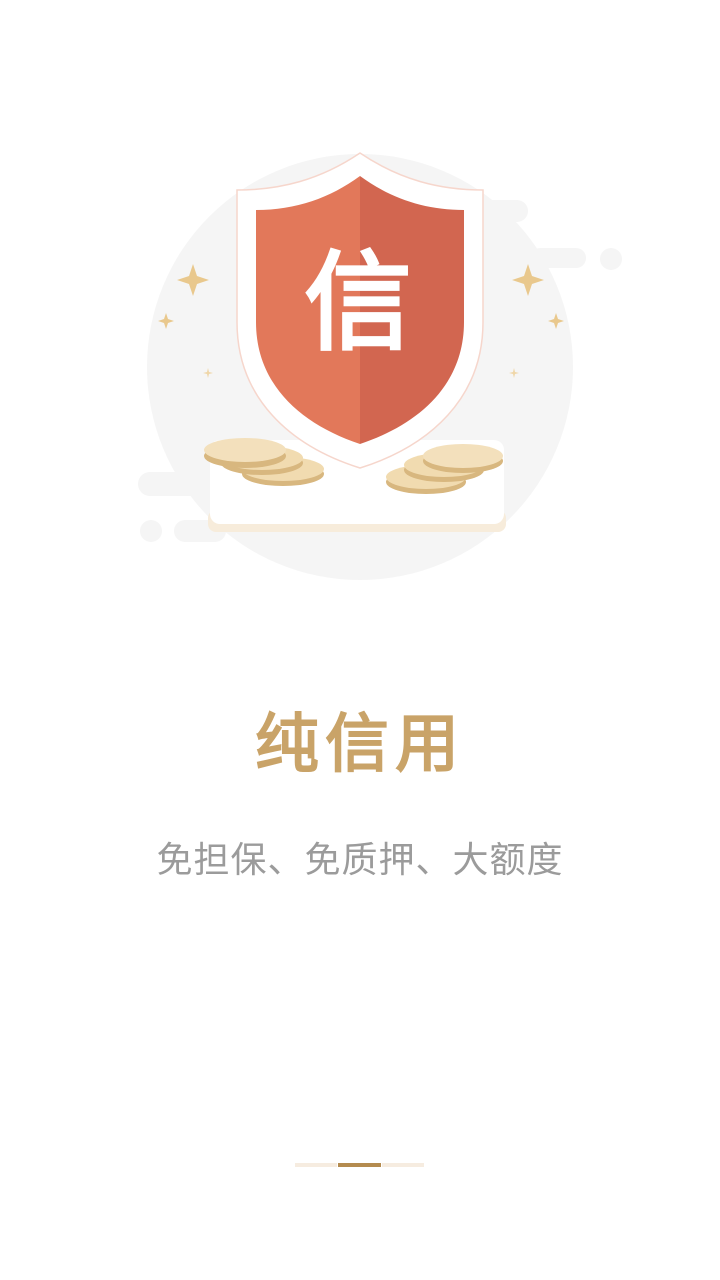  I want to click on subheadline: 免担保、免质押、大额度, so click(360, 860).